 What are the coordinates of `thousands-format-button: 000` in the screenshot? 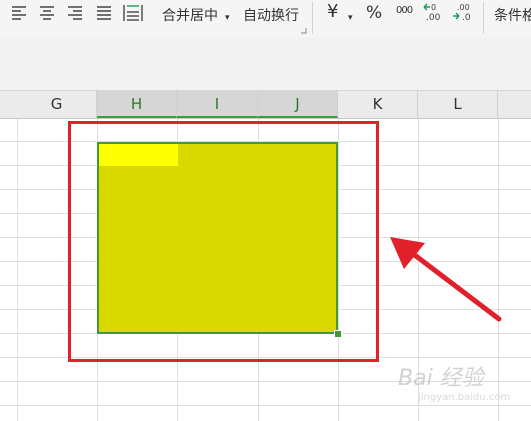 It's located at (404, 11).